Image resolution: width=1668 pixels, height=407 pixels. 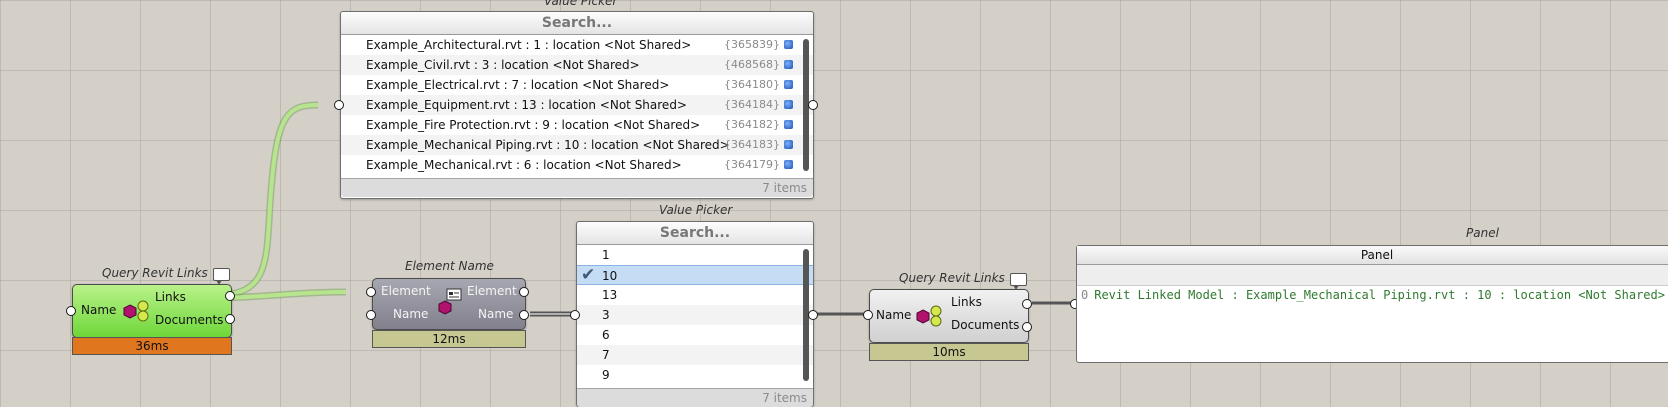 I want to click on element-name-timer: 12ms, so click(x=449, y=339).